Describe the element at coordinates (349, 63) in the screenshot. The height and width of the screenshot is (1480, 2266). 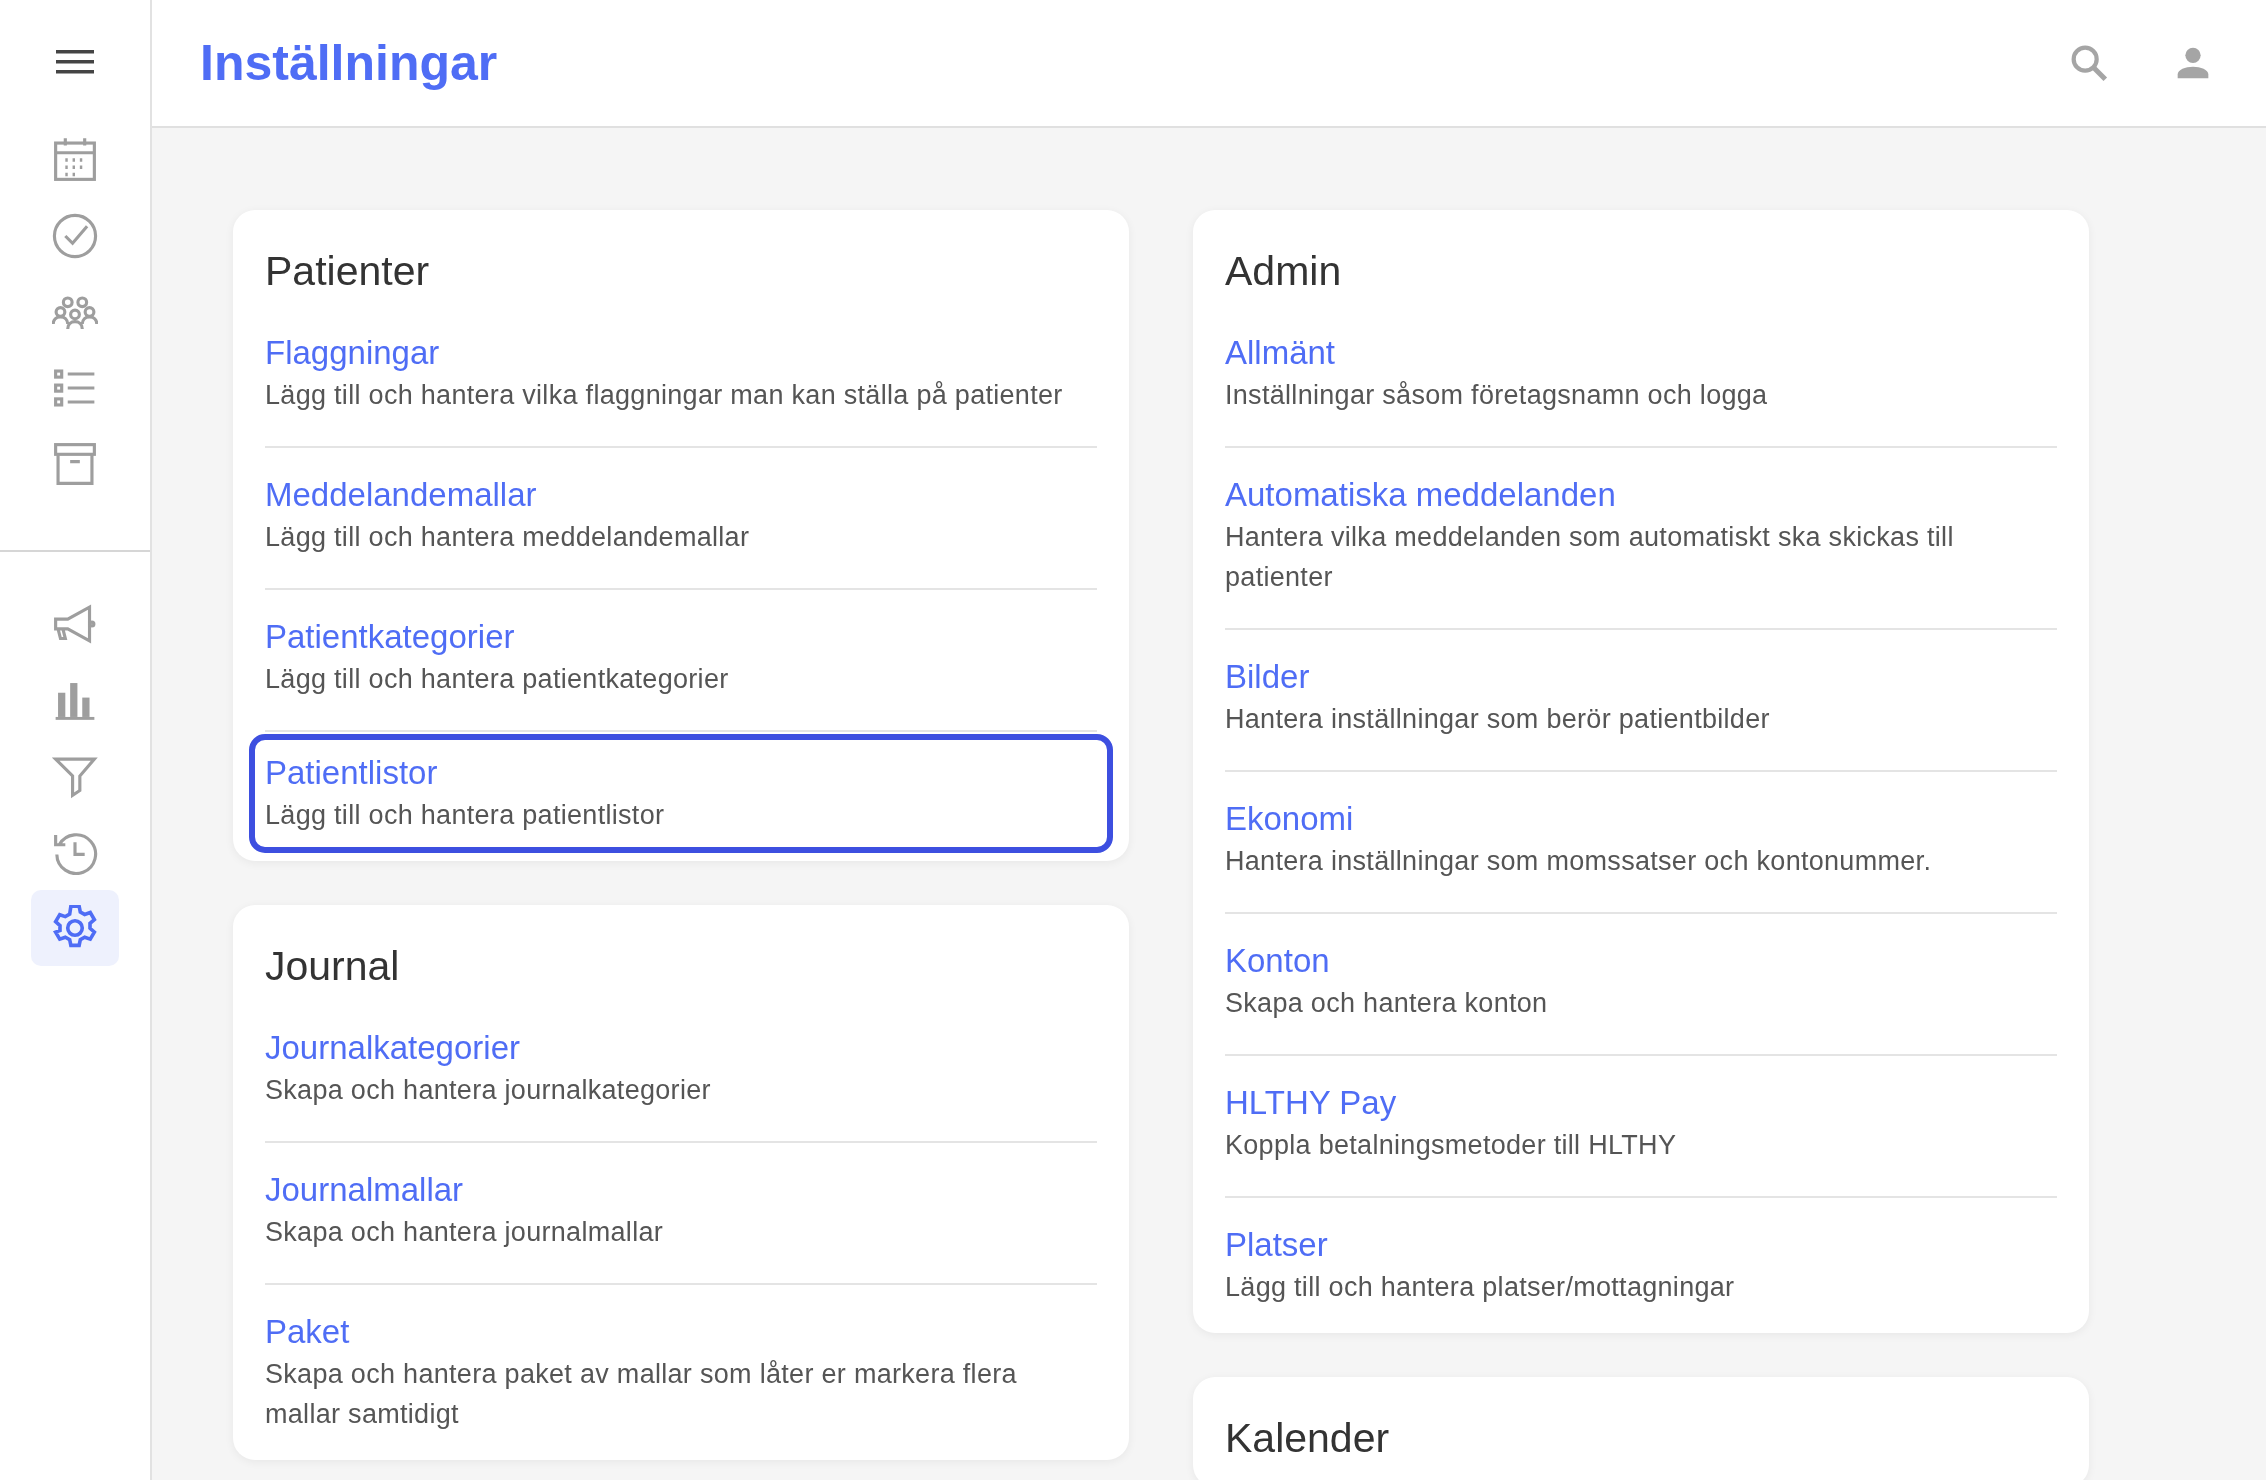
I see `page-title: Inställningar` at that location.